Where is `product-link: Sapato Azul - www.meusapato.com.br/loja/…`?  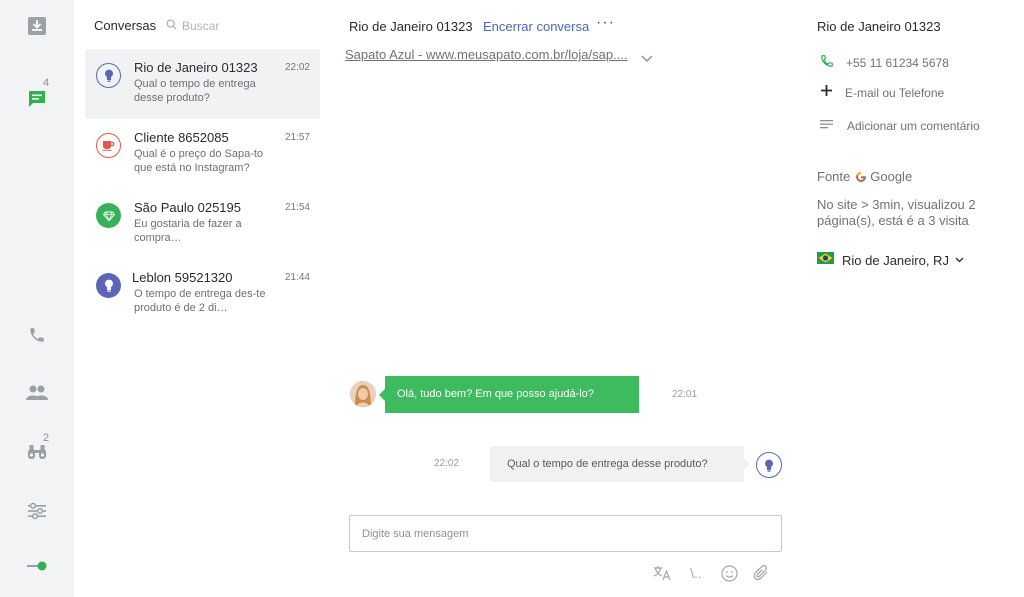 product-link: Sapato Azul - www.meusapato.com.br/loja/… is located at coordinates (486, 54).